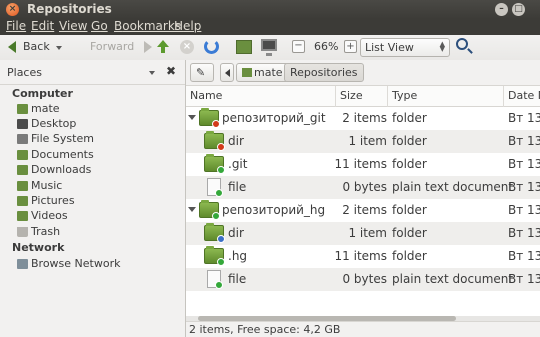 Image resolution: width=540 pixels, height=337 pixels. Describe the element at coordinates (99, 109) in the screenshot. I see `sidebar-item-mate: mate` at that location.